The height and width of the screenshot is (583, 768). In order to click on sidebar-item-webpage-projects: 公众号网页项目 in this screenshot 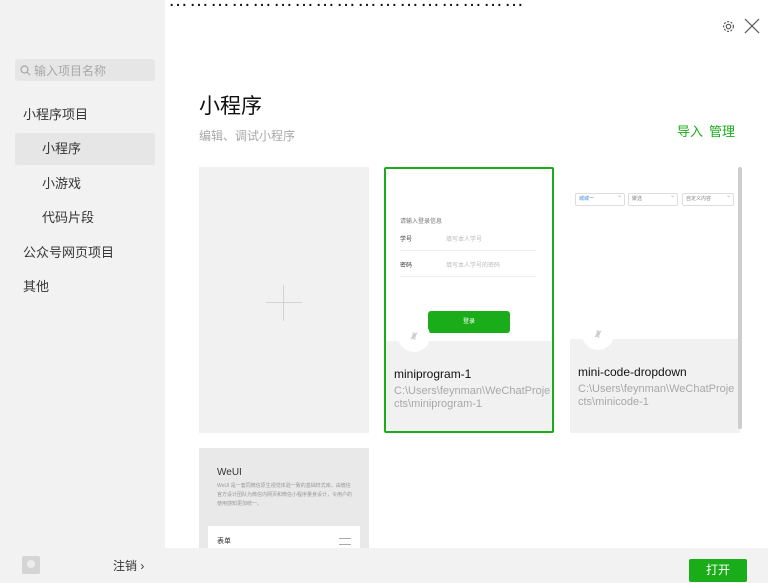, I will do `click(82, 253)`.